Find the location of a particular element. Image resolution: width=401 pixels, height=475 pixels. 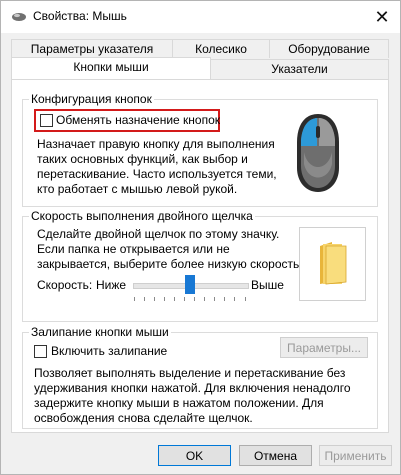

group-label: Скорость выполнения двойного щелчка is located at coordinates (142, 216).